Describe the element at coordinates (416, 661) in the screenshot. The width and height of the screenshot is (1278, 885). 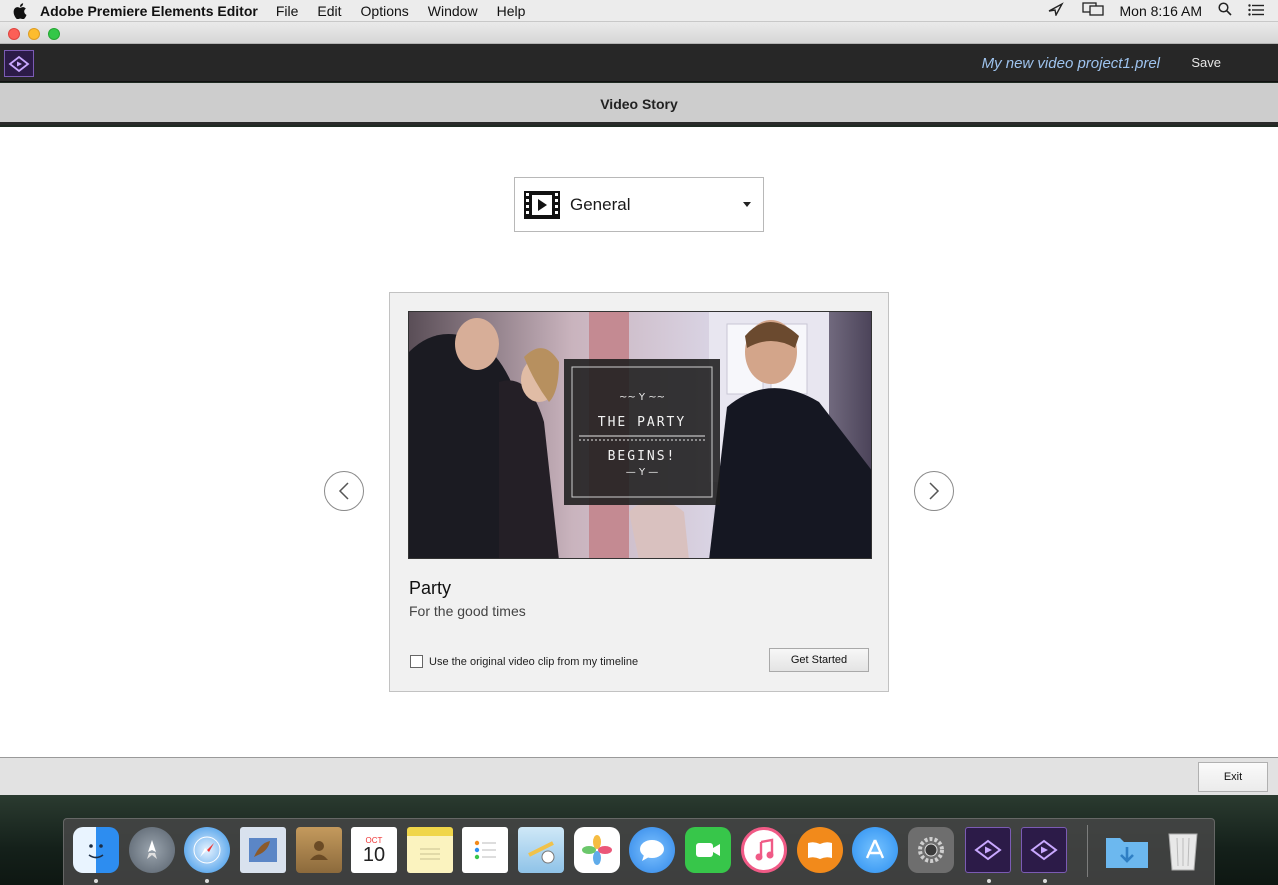
I see `use-original-clip-checkbox` at that location.